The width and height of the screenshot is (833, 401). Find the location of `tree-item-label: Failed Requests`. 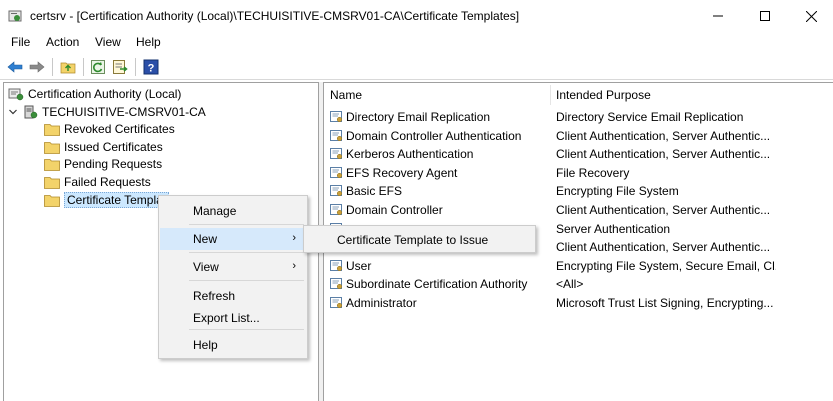

tree-item-label: Failed Requests is located at coordinates (107, 182).